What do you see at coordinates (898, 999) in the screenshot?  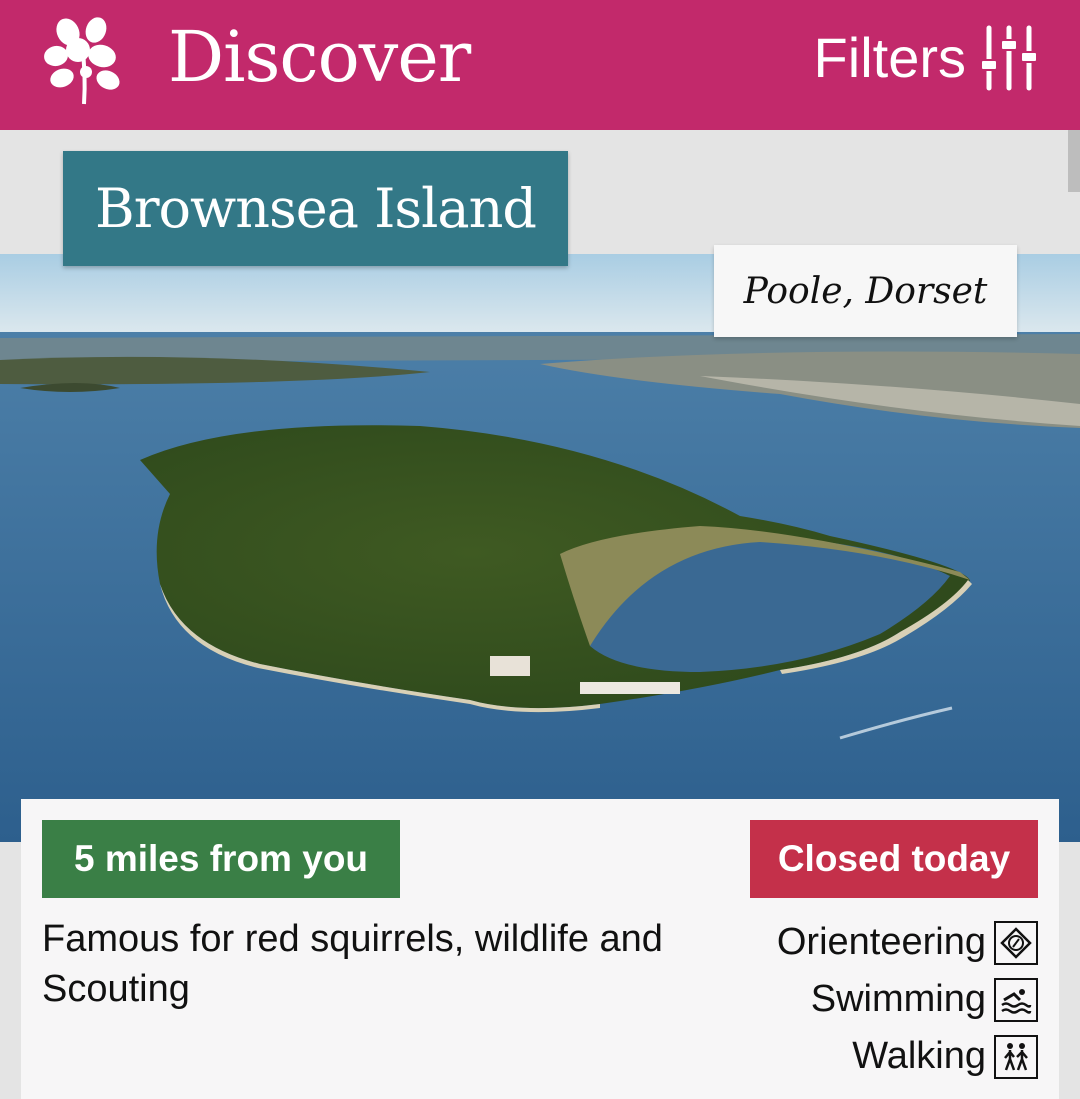 I see `activity-label: Swimming` at bounding box center [898, 999].